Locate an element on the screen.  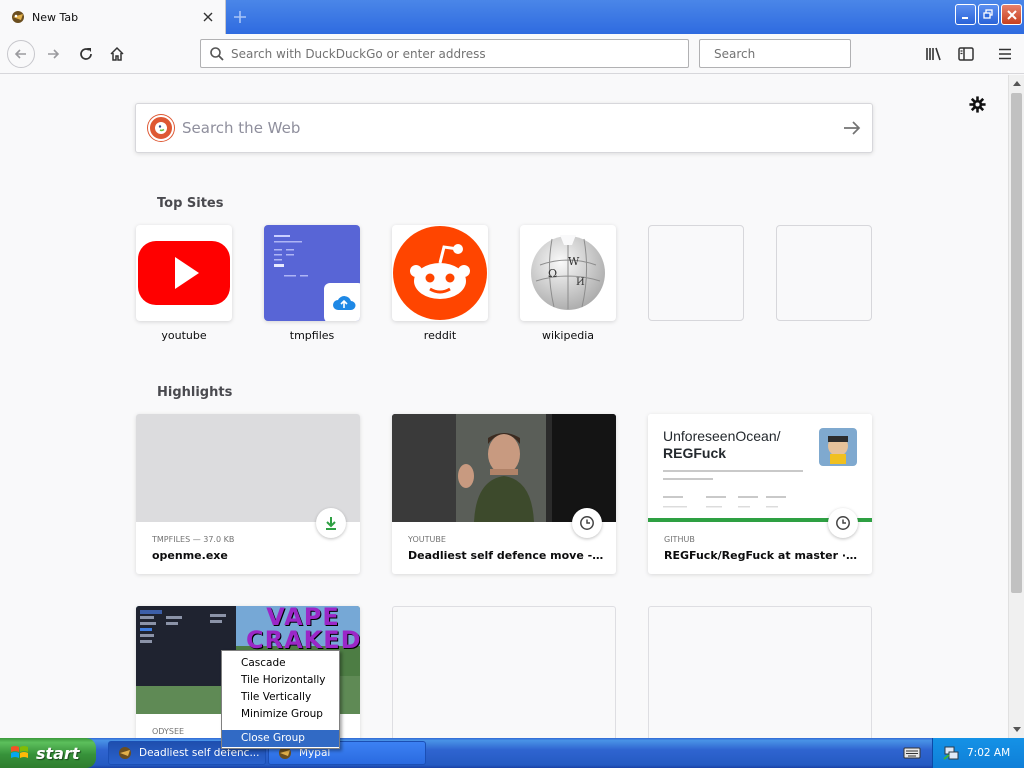
menu-item-cascade: Cascade is located at coordinates (280, 663).